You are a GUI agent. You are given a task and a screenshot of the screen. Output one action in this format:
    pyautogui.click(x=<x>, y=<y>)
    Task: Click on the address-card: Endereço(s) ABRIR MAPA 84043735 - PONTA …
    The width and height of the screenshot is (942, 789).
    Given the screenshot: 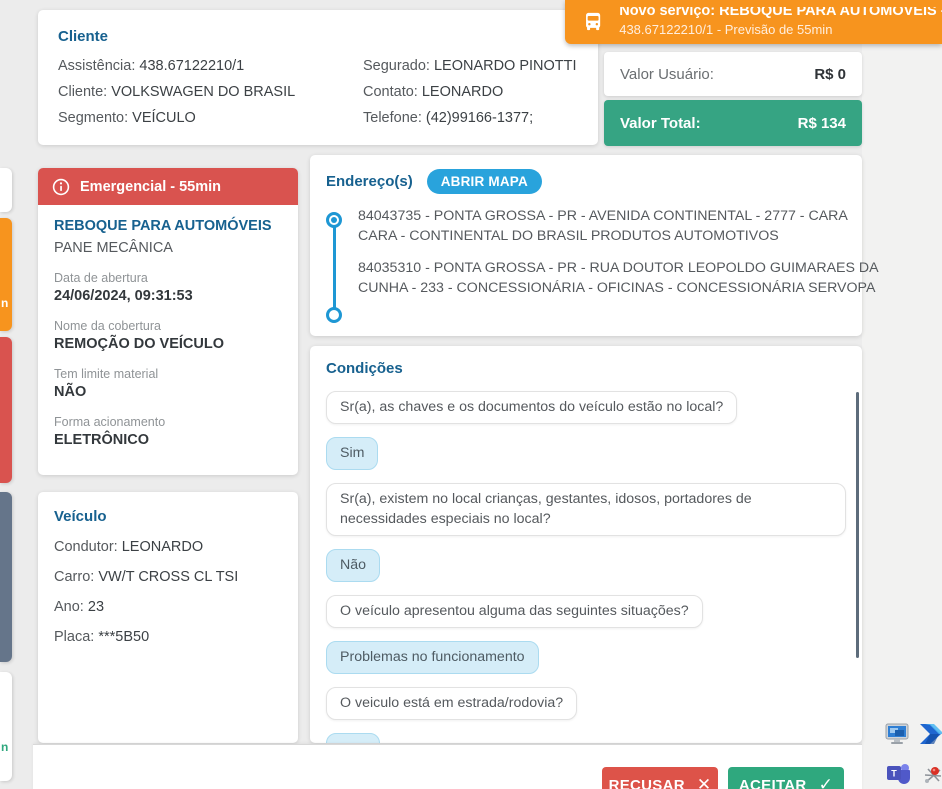 What is the action you would take?
    pyautogui.click(x=594, y=245)
    